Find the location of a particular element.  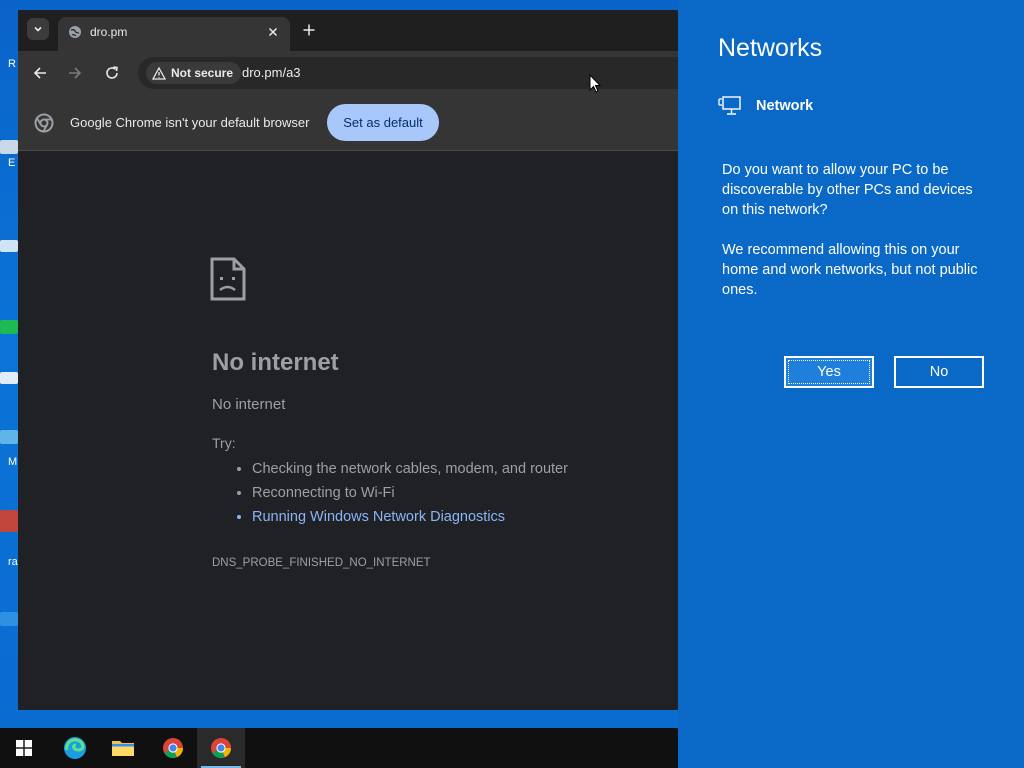

mouse-cursor-icon is located at coordinates (595, 83).